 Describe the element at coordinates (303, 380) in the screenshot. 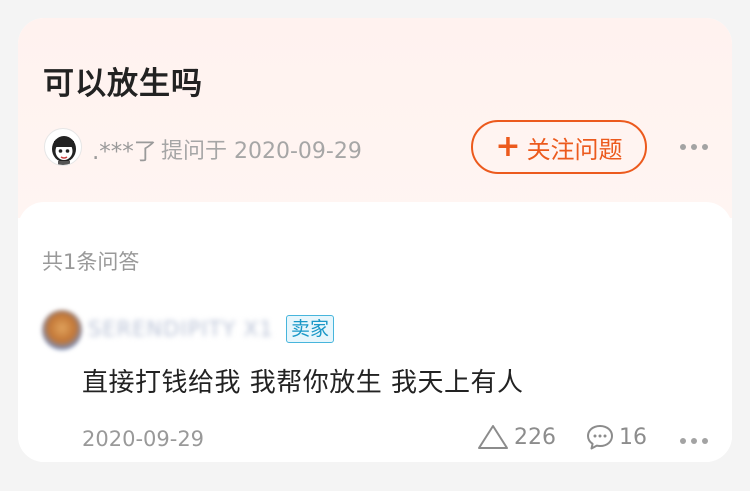

I see `answer-text: 直接打钱给我 我帮你放生 我天上有人` at that location.